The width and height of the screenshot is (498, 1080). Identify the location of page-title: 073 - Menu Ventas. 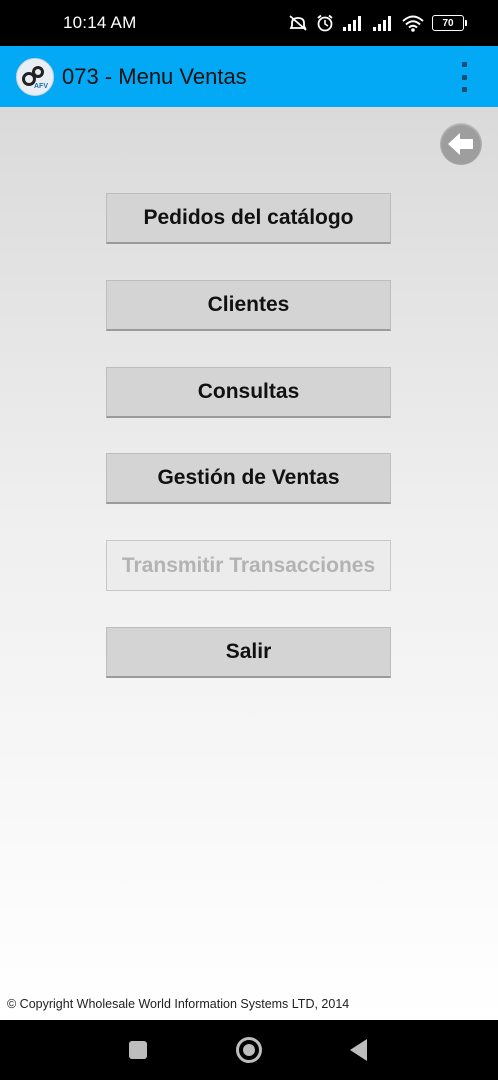
(154, 76).